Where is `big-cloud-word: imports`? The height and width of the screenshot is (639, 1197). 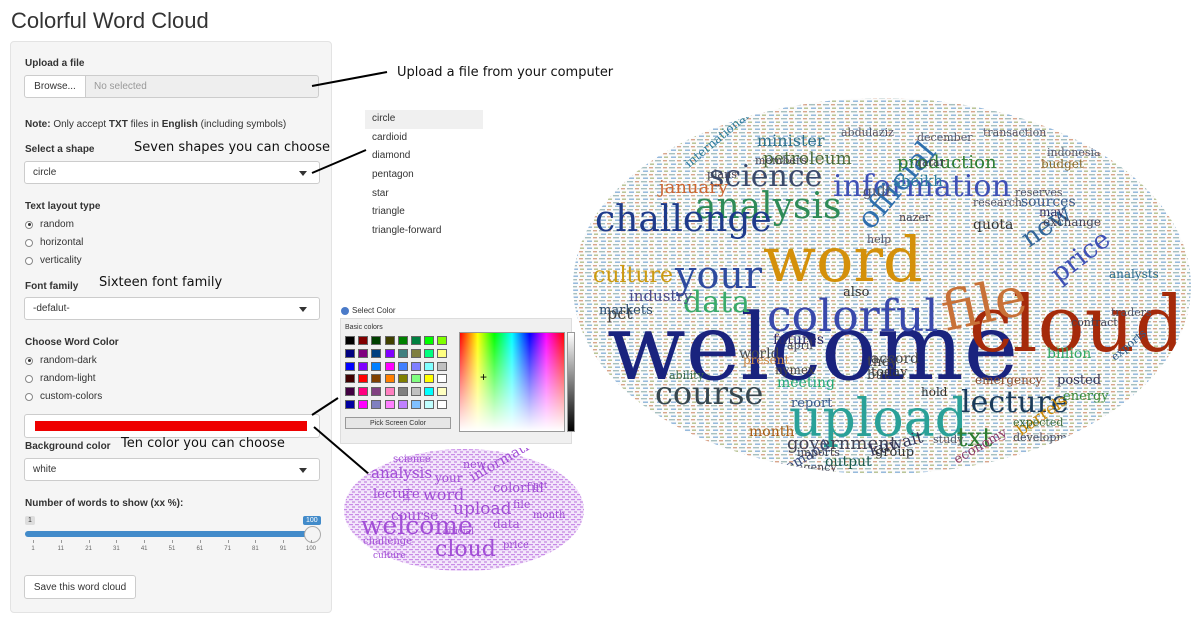
big-cloud-word: imports is located at coordinates (818, 452).